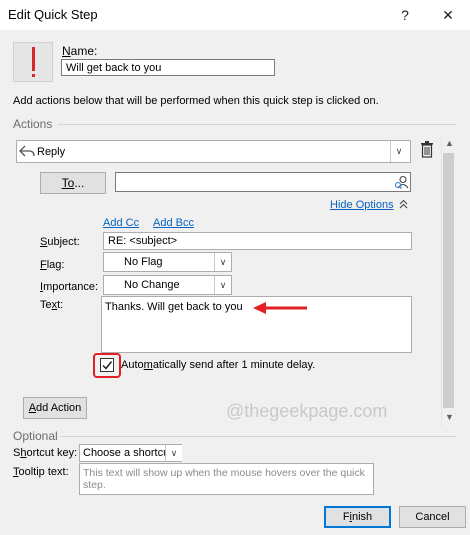 The image size is (470, 535). I want to click on add-action-button: Add Action, so click(55, 408).